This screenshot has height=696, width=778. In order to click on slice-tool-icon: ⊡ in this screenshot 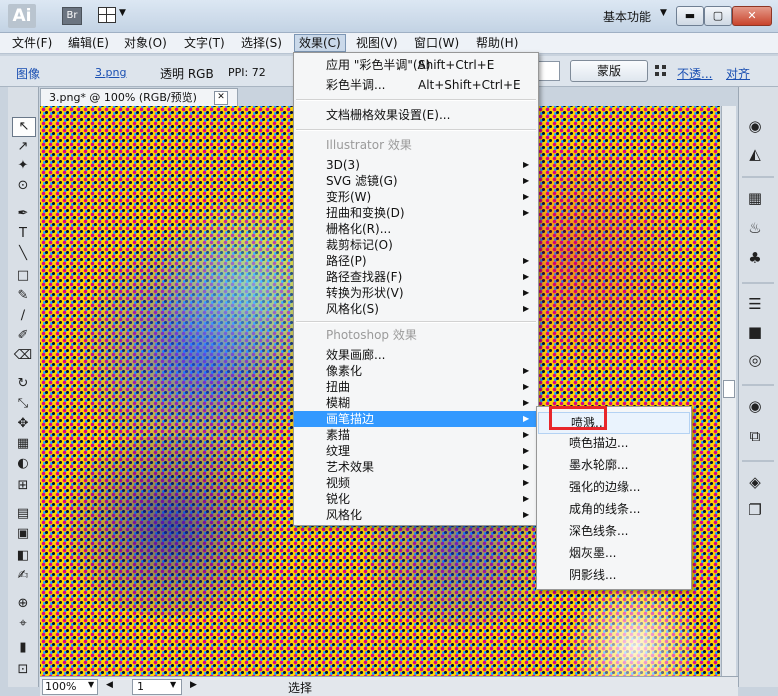, I will do `click(23, 670)`.